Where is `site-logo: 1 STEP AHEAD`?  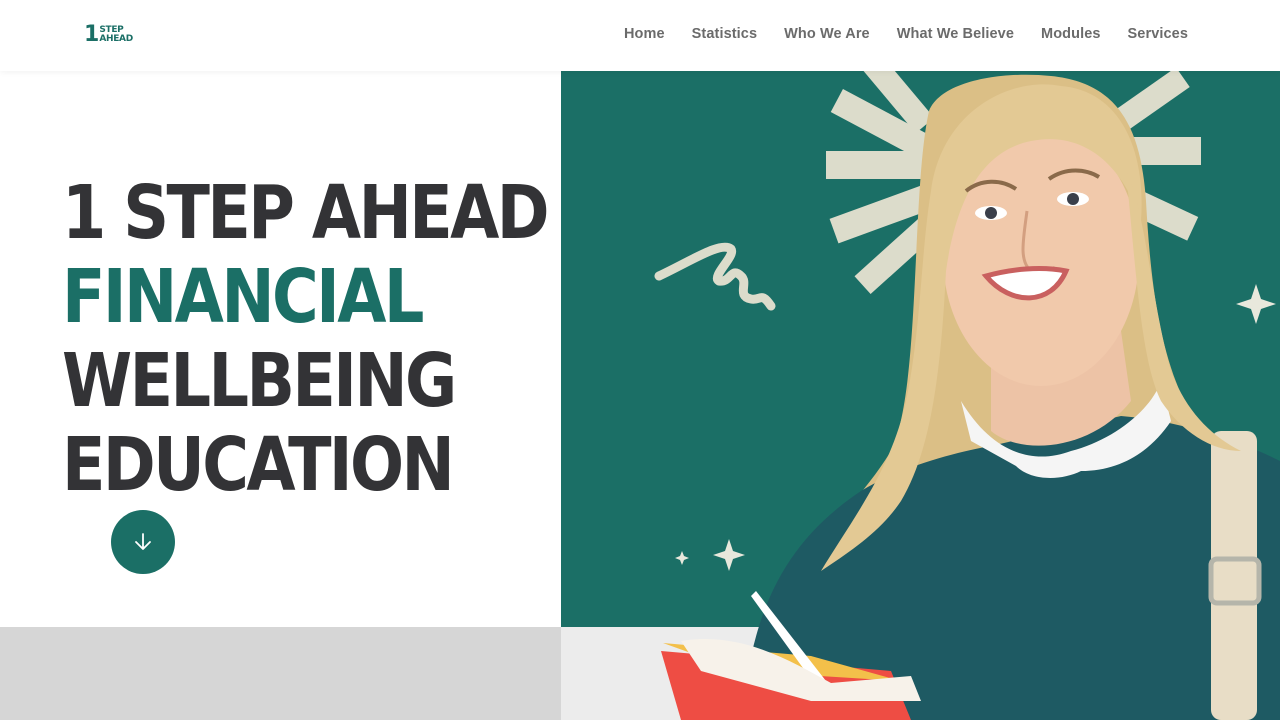 site-logo: 1 STEP AHEAD is located at coordinates (108, 34).